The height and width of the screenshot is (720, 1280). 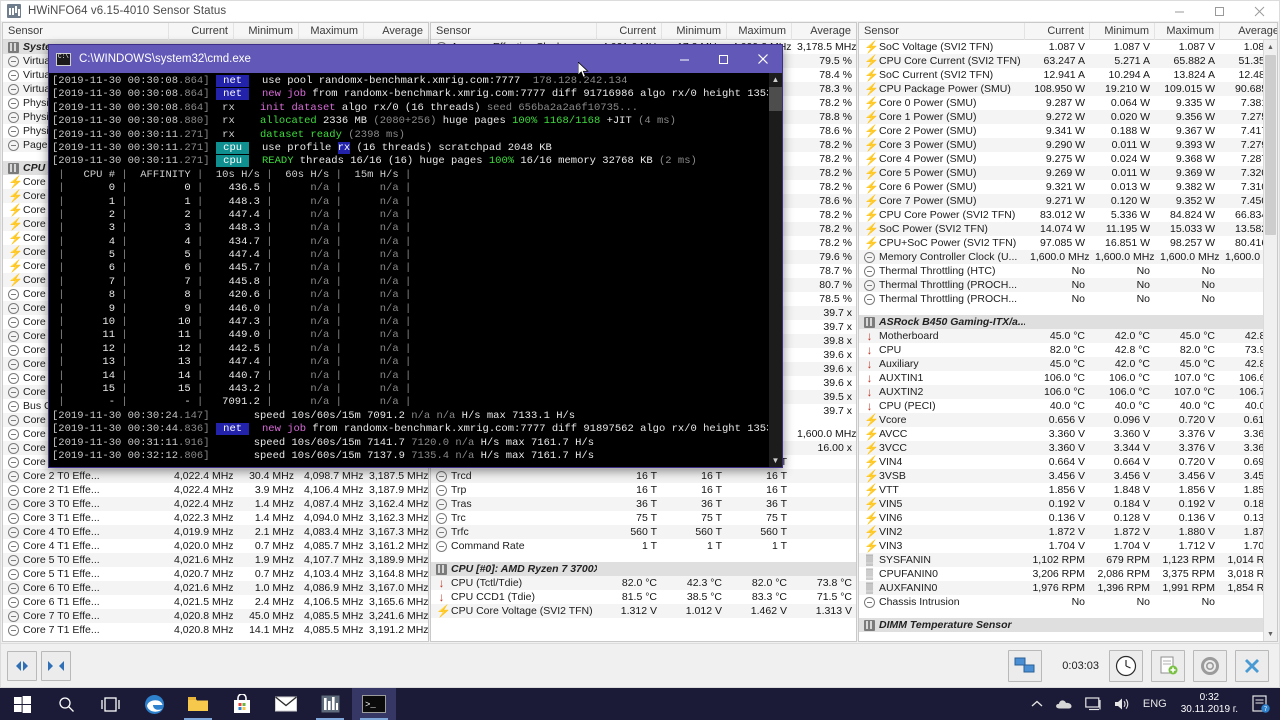 What do you see at coordinates (1068, 462) in the screenshot?
I see `sensor-row: ⚡ VIN4 0.664 V 0.664 V 0.720 V 0.699 V` at bounding box center [1068, 462].